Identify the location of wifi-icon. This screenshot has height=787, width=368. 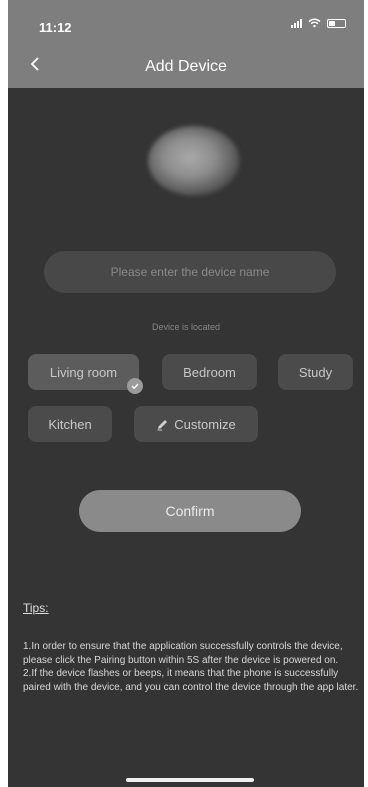
(314, 23).